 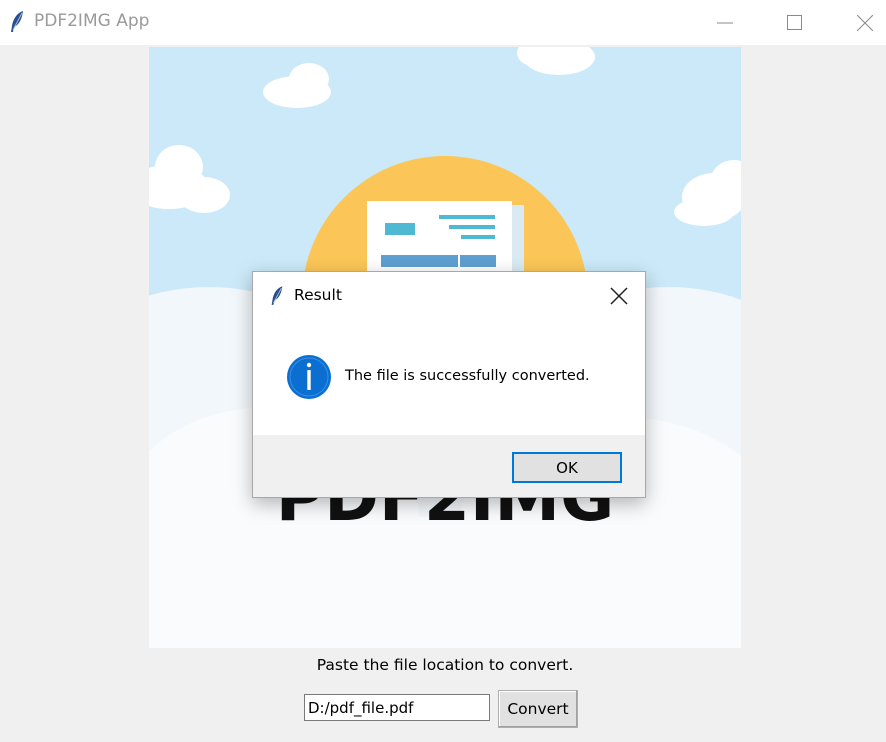 I want to click on minimize-icon, so click(x=725, y=22).